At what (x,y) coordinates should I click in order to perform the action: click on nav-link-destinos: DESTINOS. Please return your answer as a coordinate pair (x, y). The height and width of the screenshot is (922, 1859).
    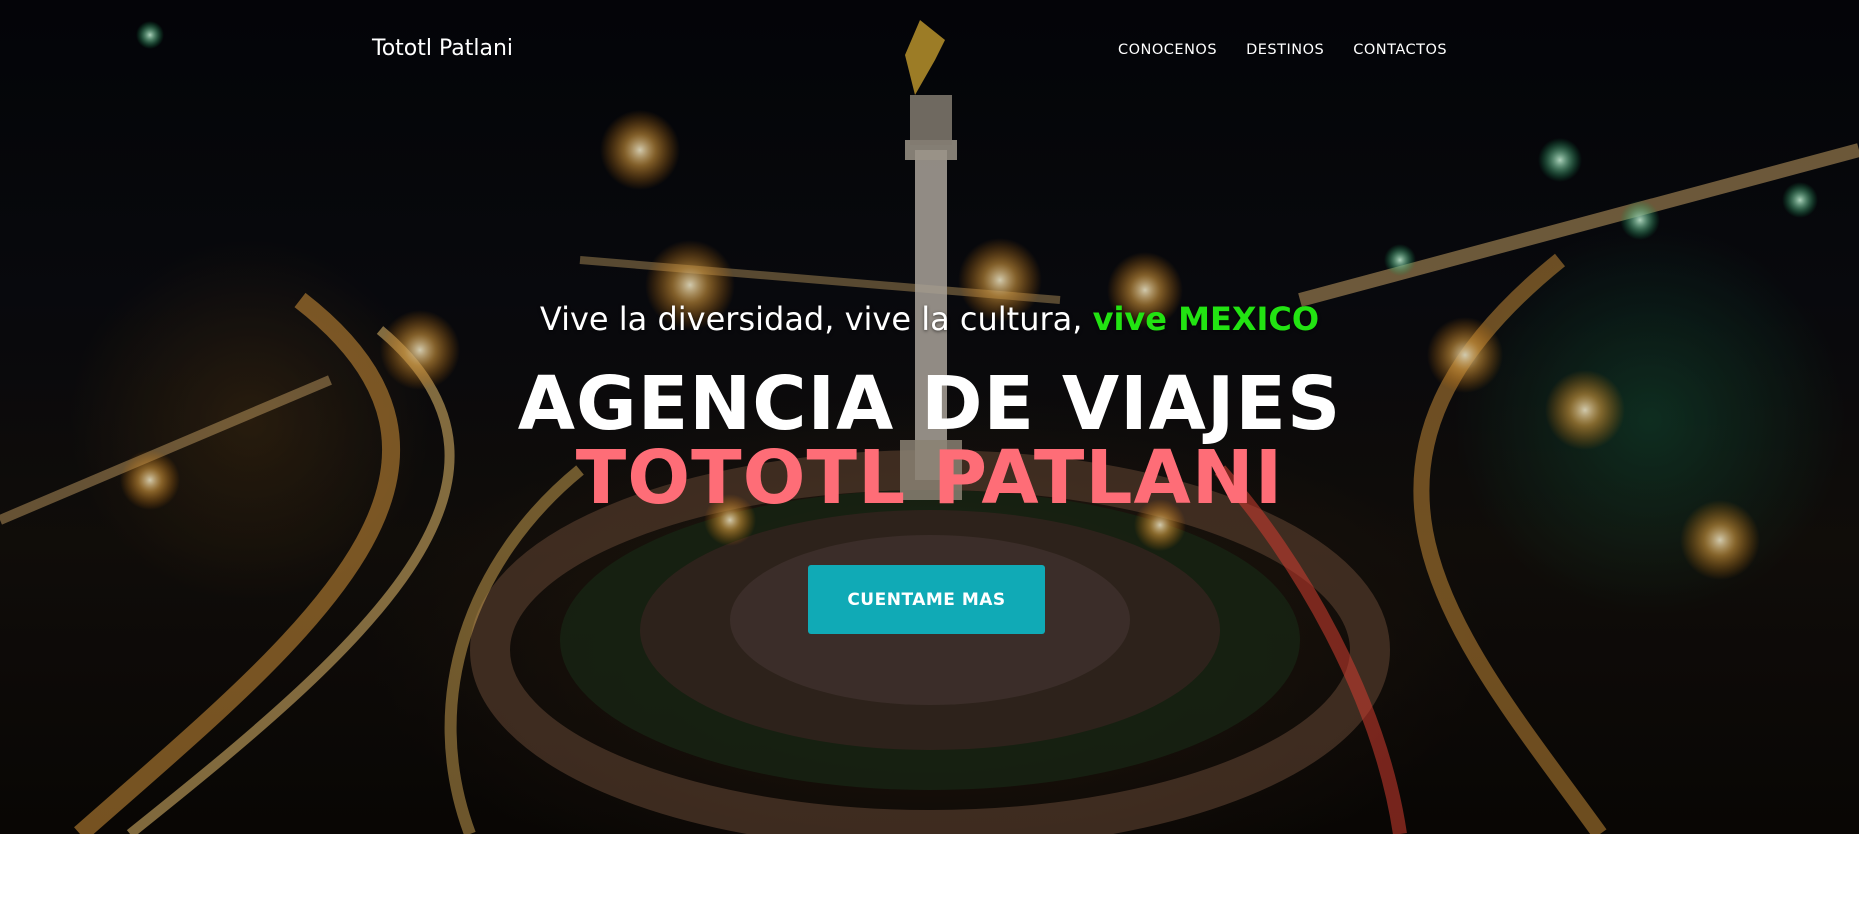
    Looking at the image, I should click on (1285, 50).